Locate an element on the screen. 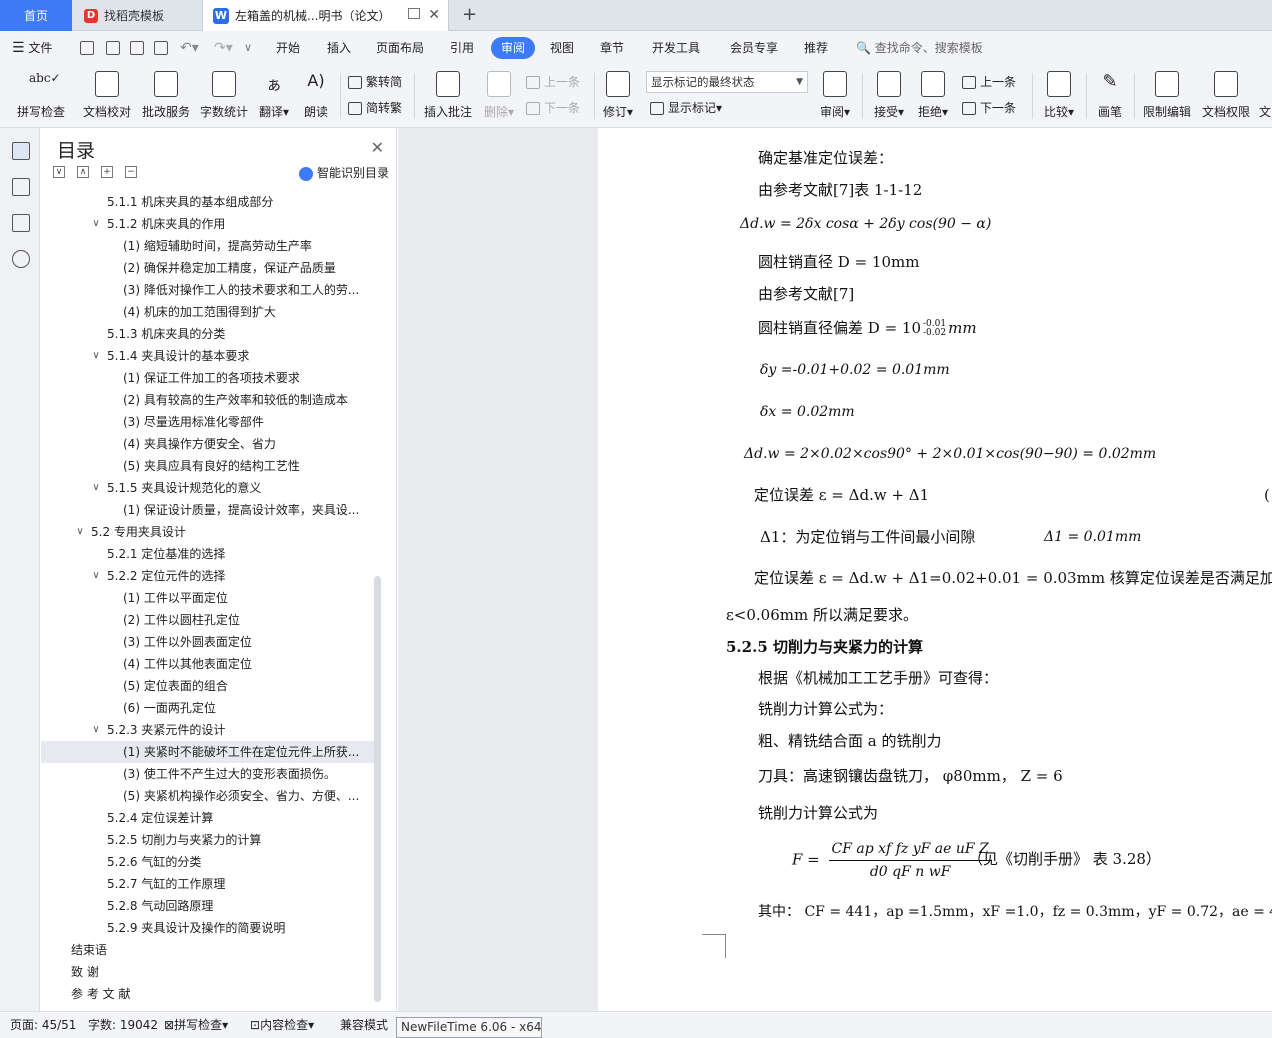  toc-item: ∨ 5.1.4 夹具设计的基本要求 is located at coordinates (208, 356).